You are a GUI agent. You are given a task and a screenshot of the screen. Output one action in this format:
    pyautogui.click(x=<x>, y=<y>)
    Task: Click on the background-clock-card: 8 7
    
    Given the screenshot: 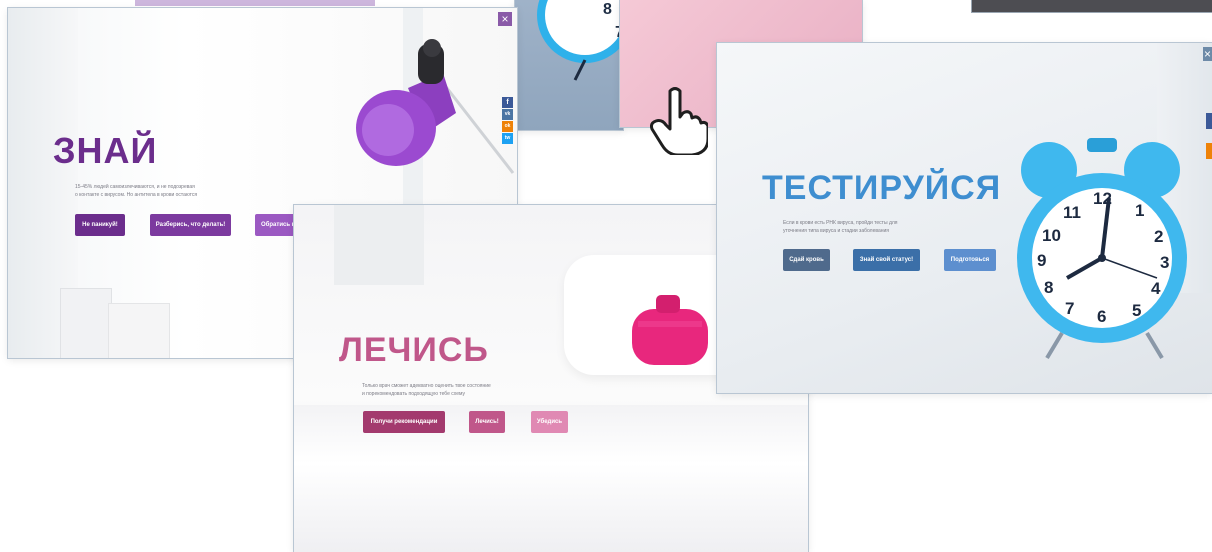 What is the action you would take?
    pyautogui.click(x=569, y=65)
    